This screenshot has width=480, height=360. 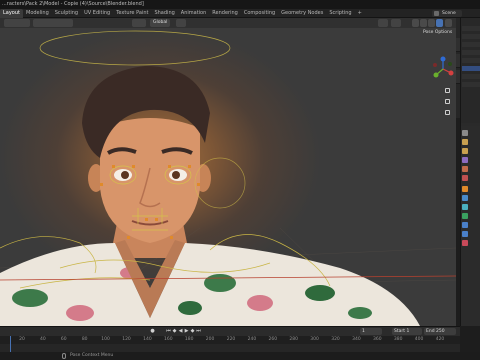 What do you see at coordinates (465, 234) in the screenshot?
I see `bone-constraint-icon` at bounding box center [465, 234].